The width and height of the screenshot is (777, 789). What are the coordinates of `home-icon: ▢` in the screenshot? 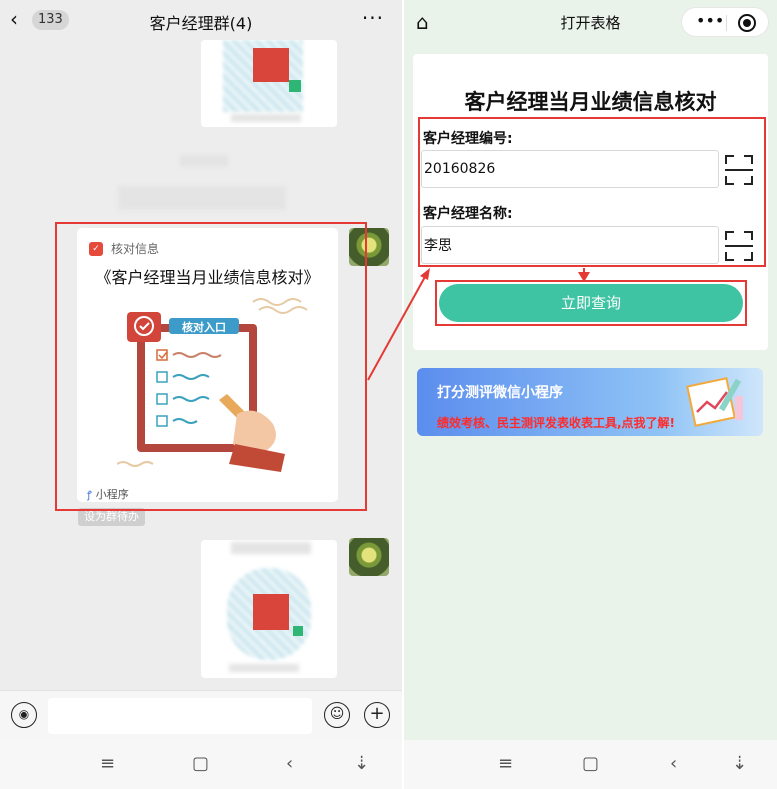 It's located at (200, 764).